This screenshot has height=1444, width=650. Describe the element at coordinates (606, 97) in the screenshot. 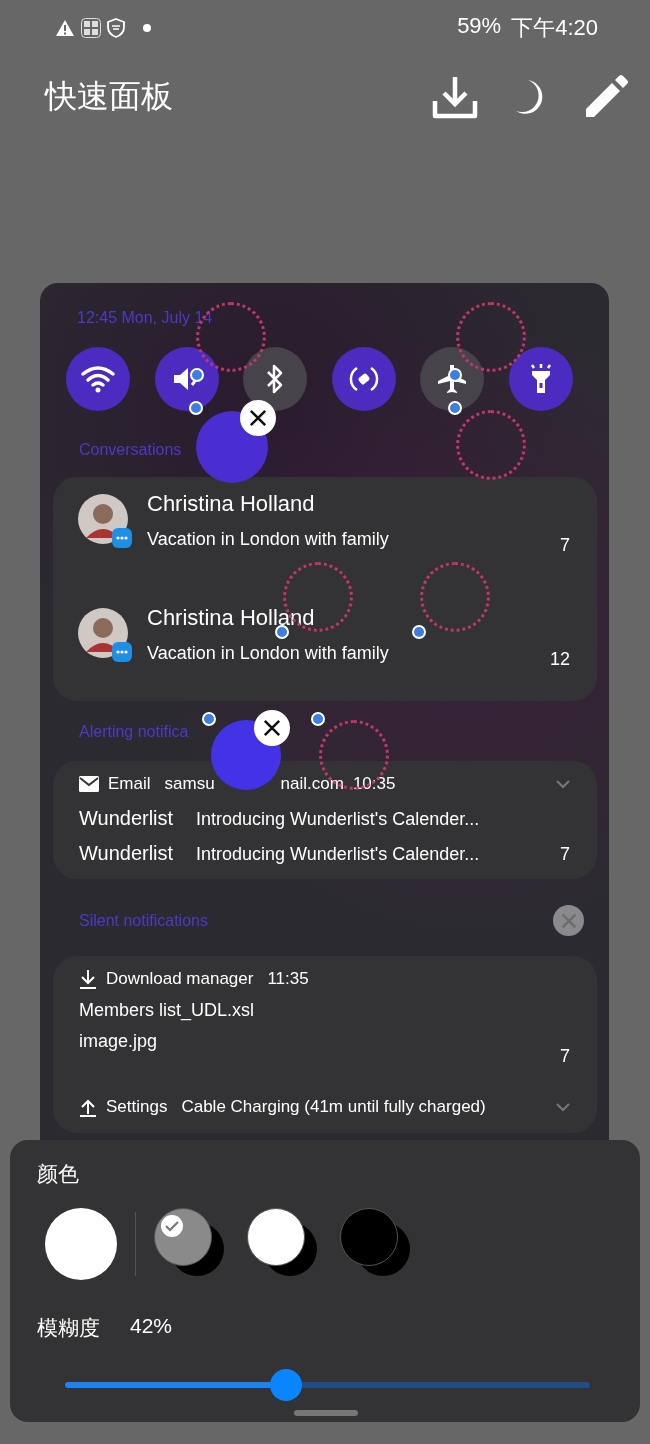

I see `pencil-icon` at that location.